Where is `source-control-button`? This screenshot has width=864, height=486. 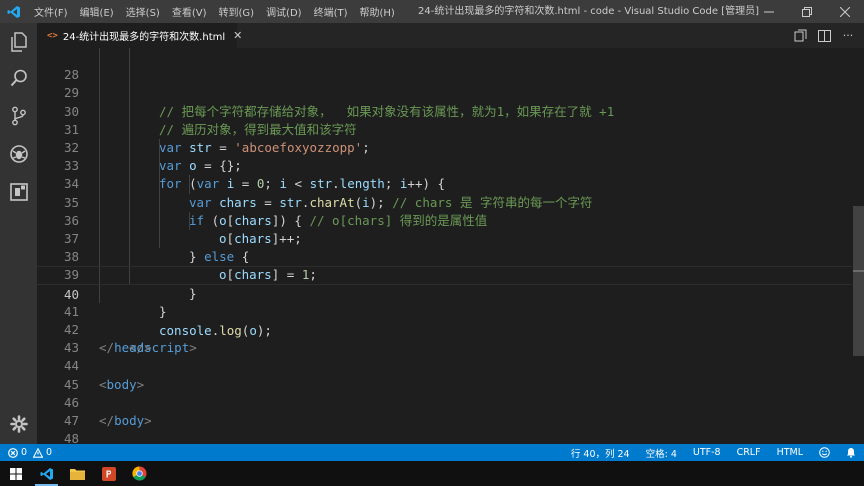
source-control-button is located at coordinates (18, 116).